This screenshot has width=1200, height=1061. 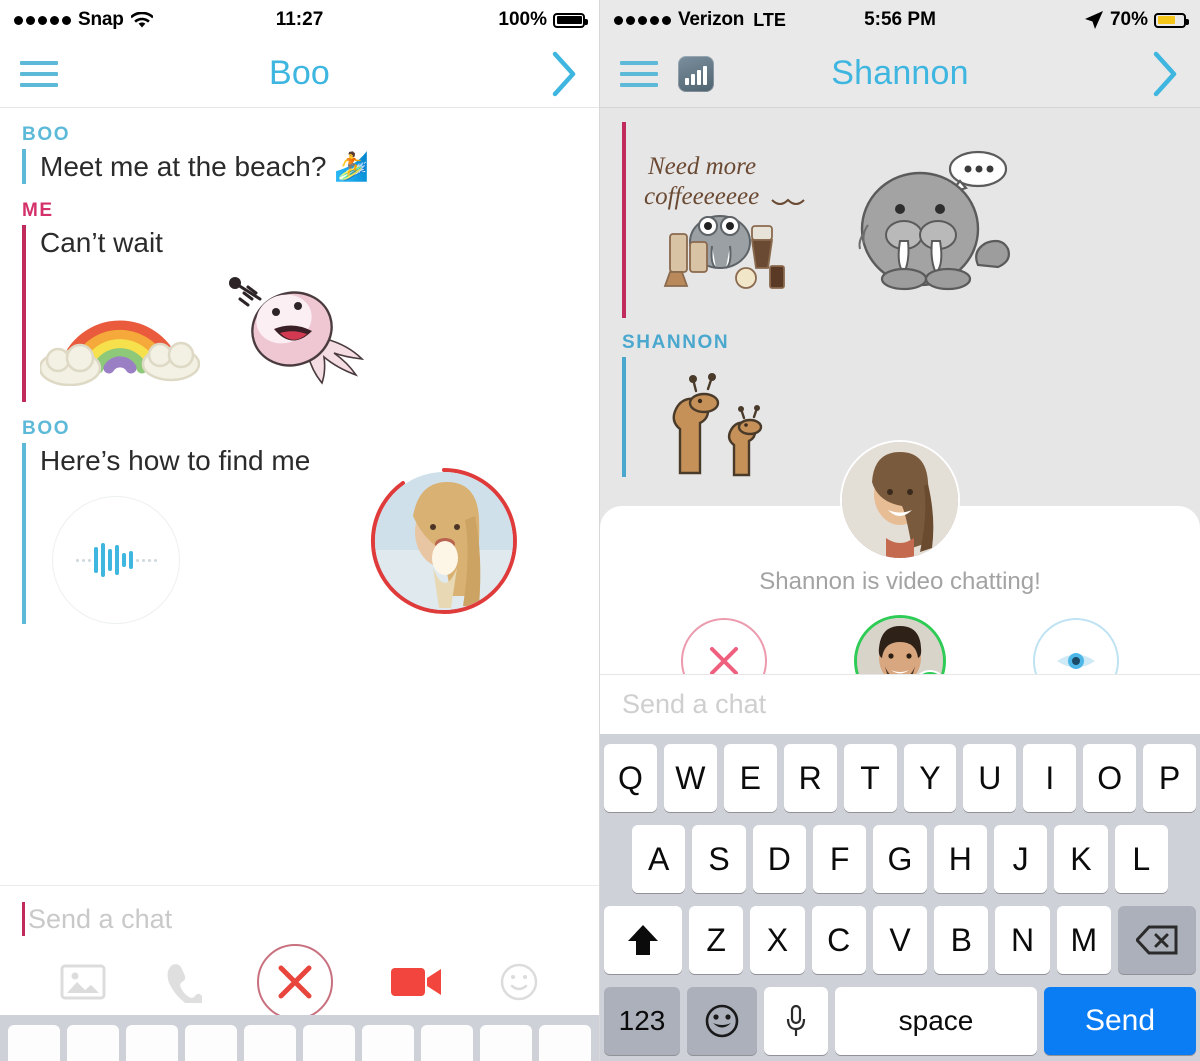 I want to click on microphone-icon, so click(x=796, y=1021).